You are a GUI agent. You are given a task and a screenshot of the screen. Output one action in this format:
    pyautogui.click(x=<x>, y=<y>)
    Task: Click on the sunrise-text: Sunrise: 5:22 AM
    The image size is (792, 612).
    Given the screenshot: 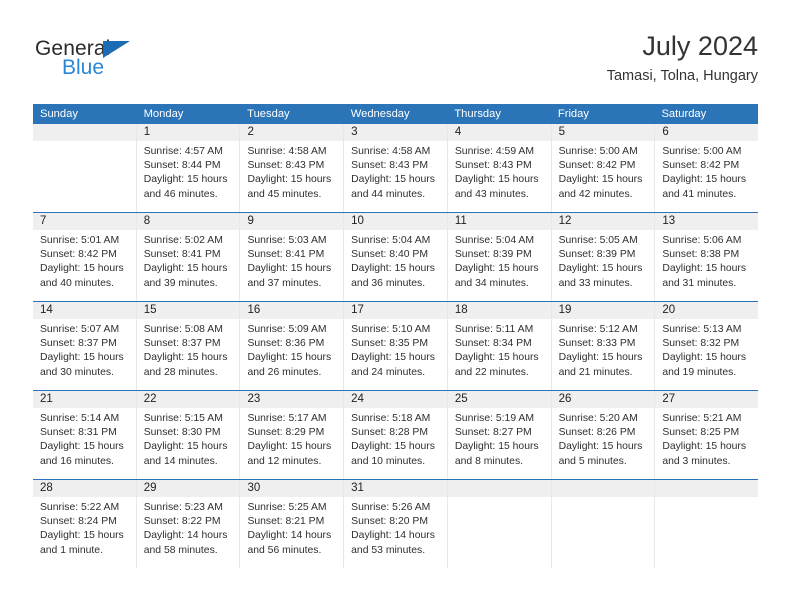 What is the action you would take?
    pyautogui.click(x=80, y=507)
    